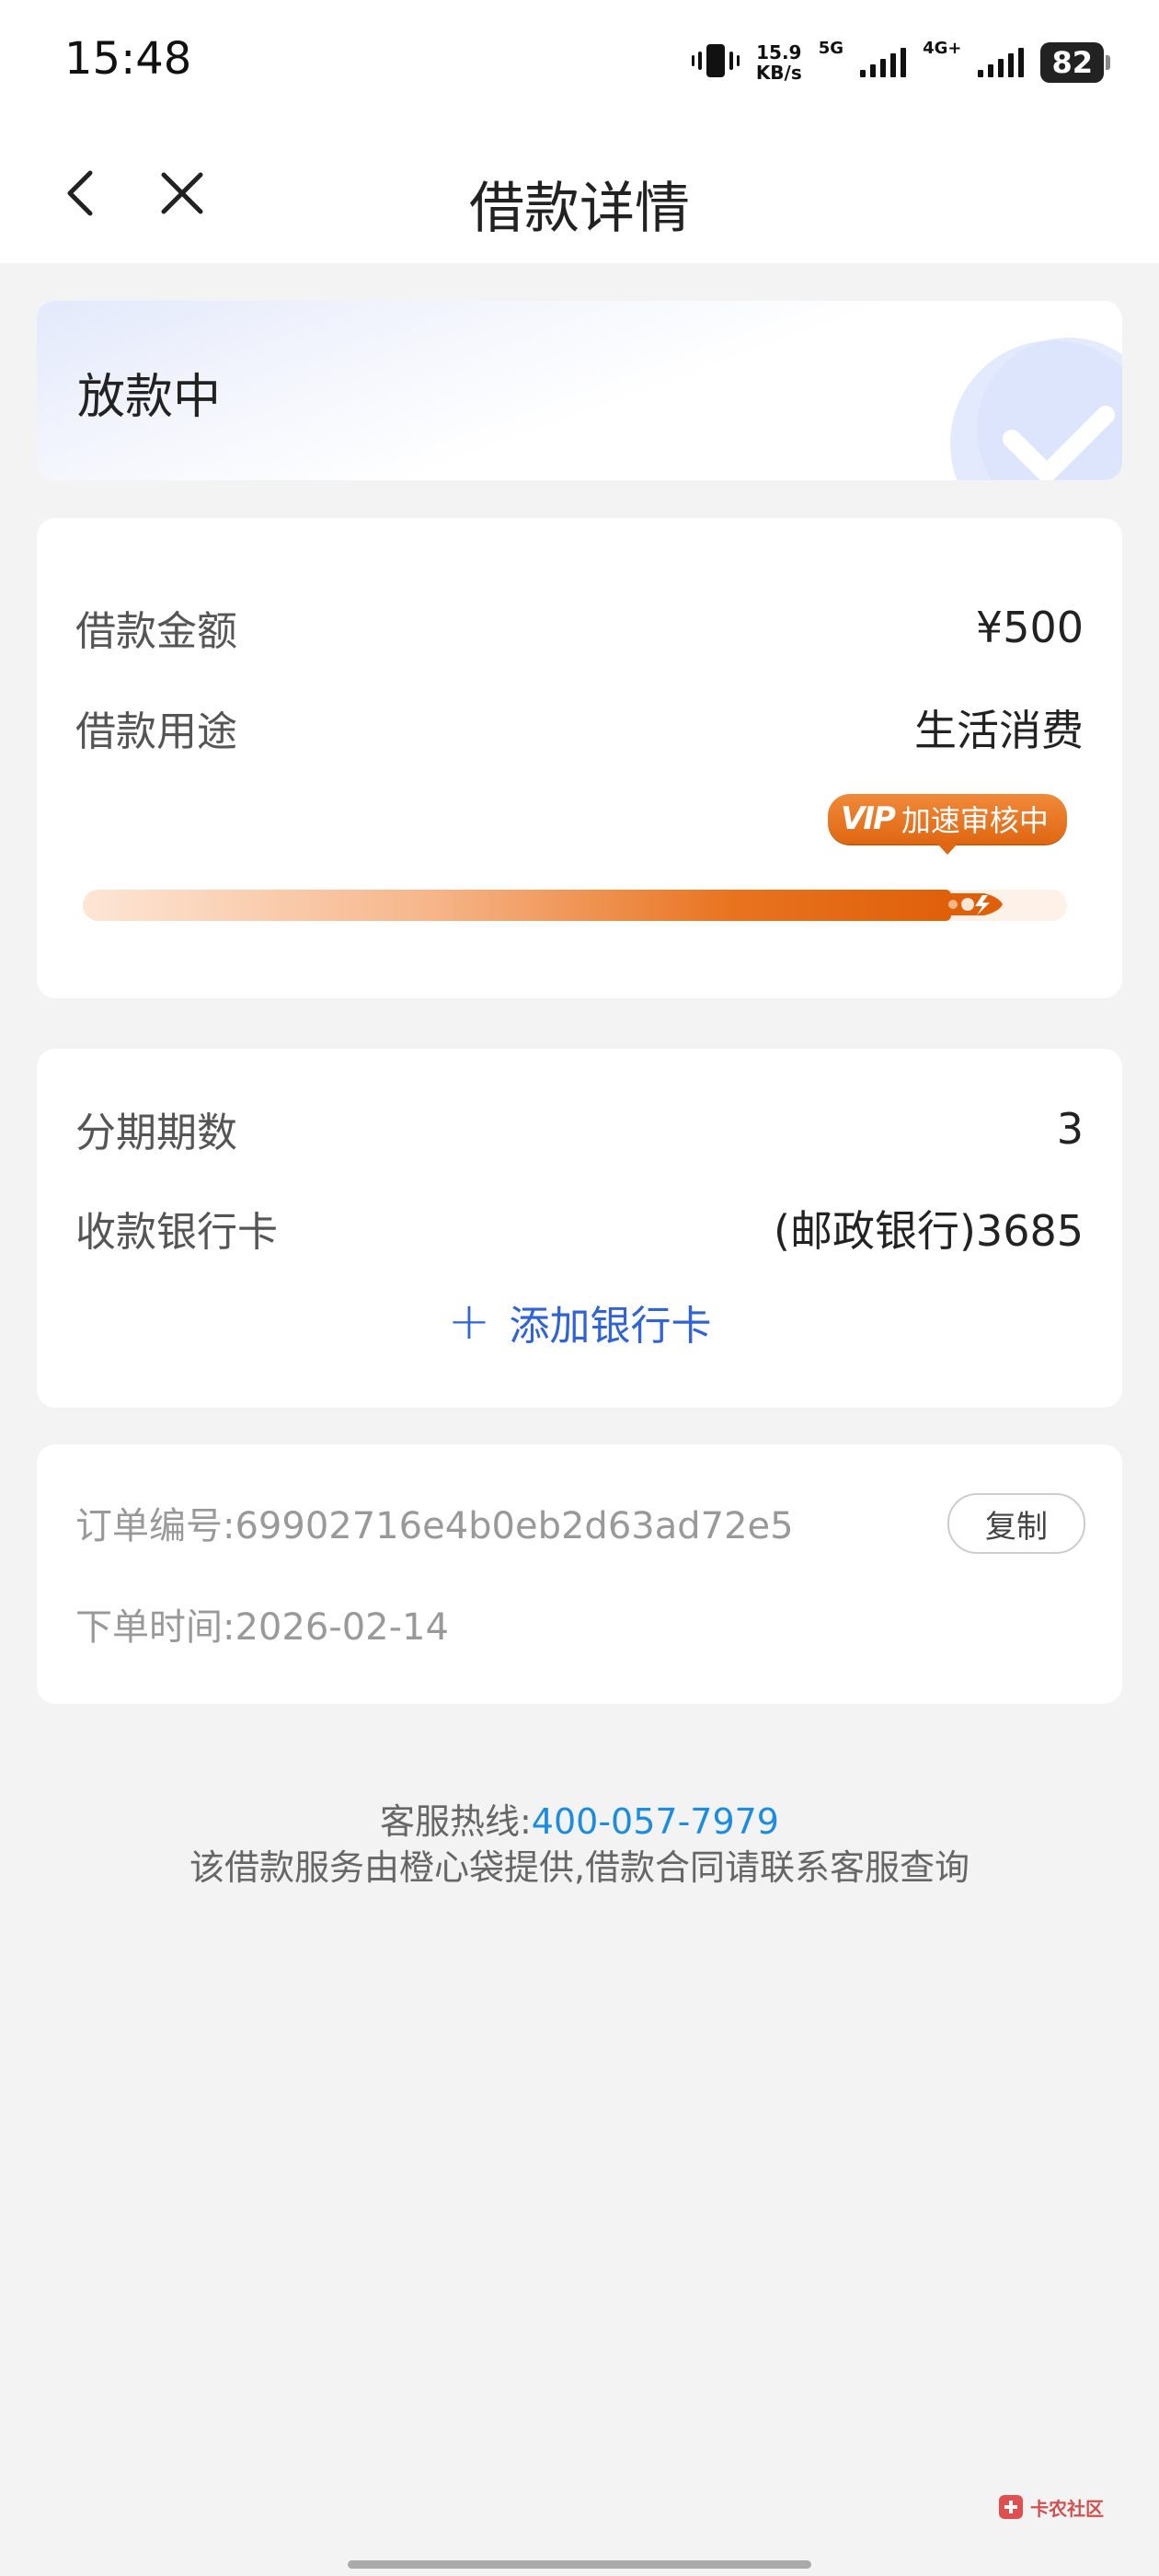 Image resolution: width=1159 pixels, height=2576 pixels. I want to click on loan-amount-label: 借款金额, so click(156, 631).